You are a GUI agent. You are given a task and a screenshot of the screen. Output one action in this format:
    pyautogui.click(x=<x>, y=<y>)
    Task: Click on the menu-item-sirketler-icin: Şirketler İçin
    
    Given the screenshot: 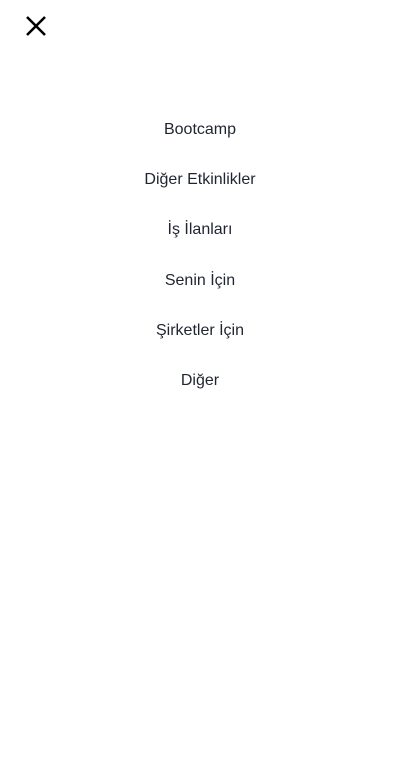 What is the action you would take?
    pyautogui.click(x=200, y=331)
    